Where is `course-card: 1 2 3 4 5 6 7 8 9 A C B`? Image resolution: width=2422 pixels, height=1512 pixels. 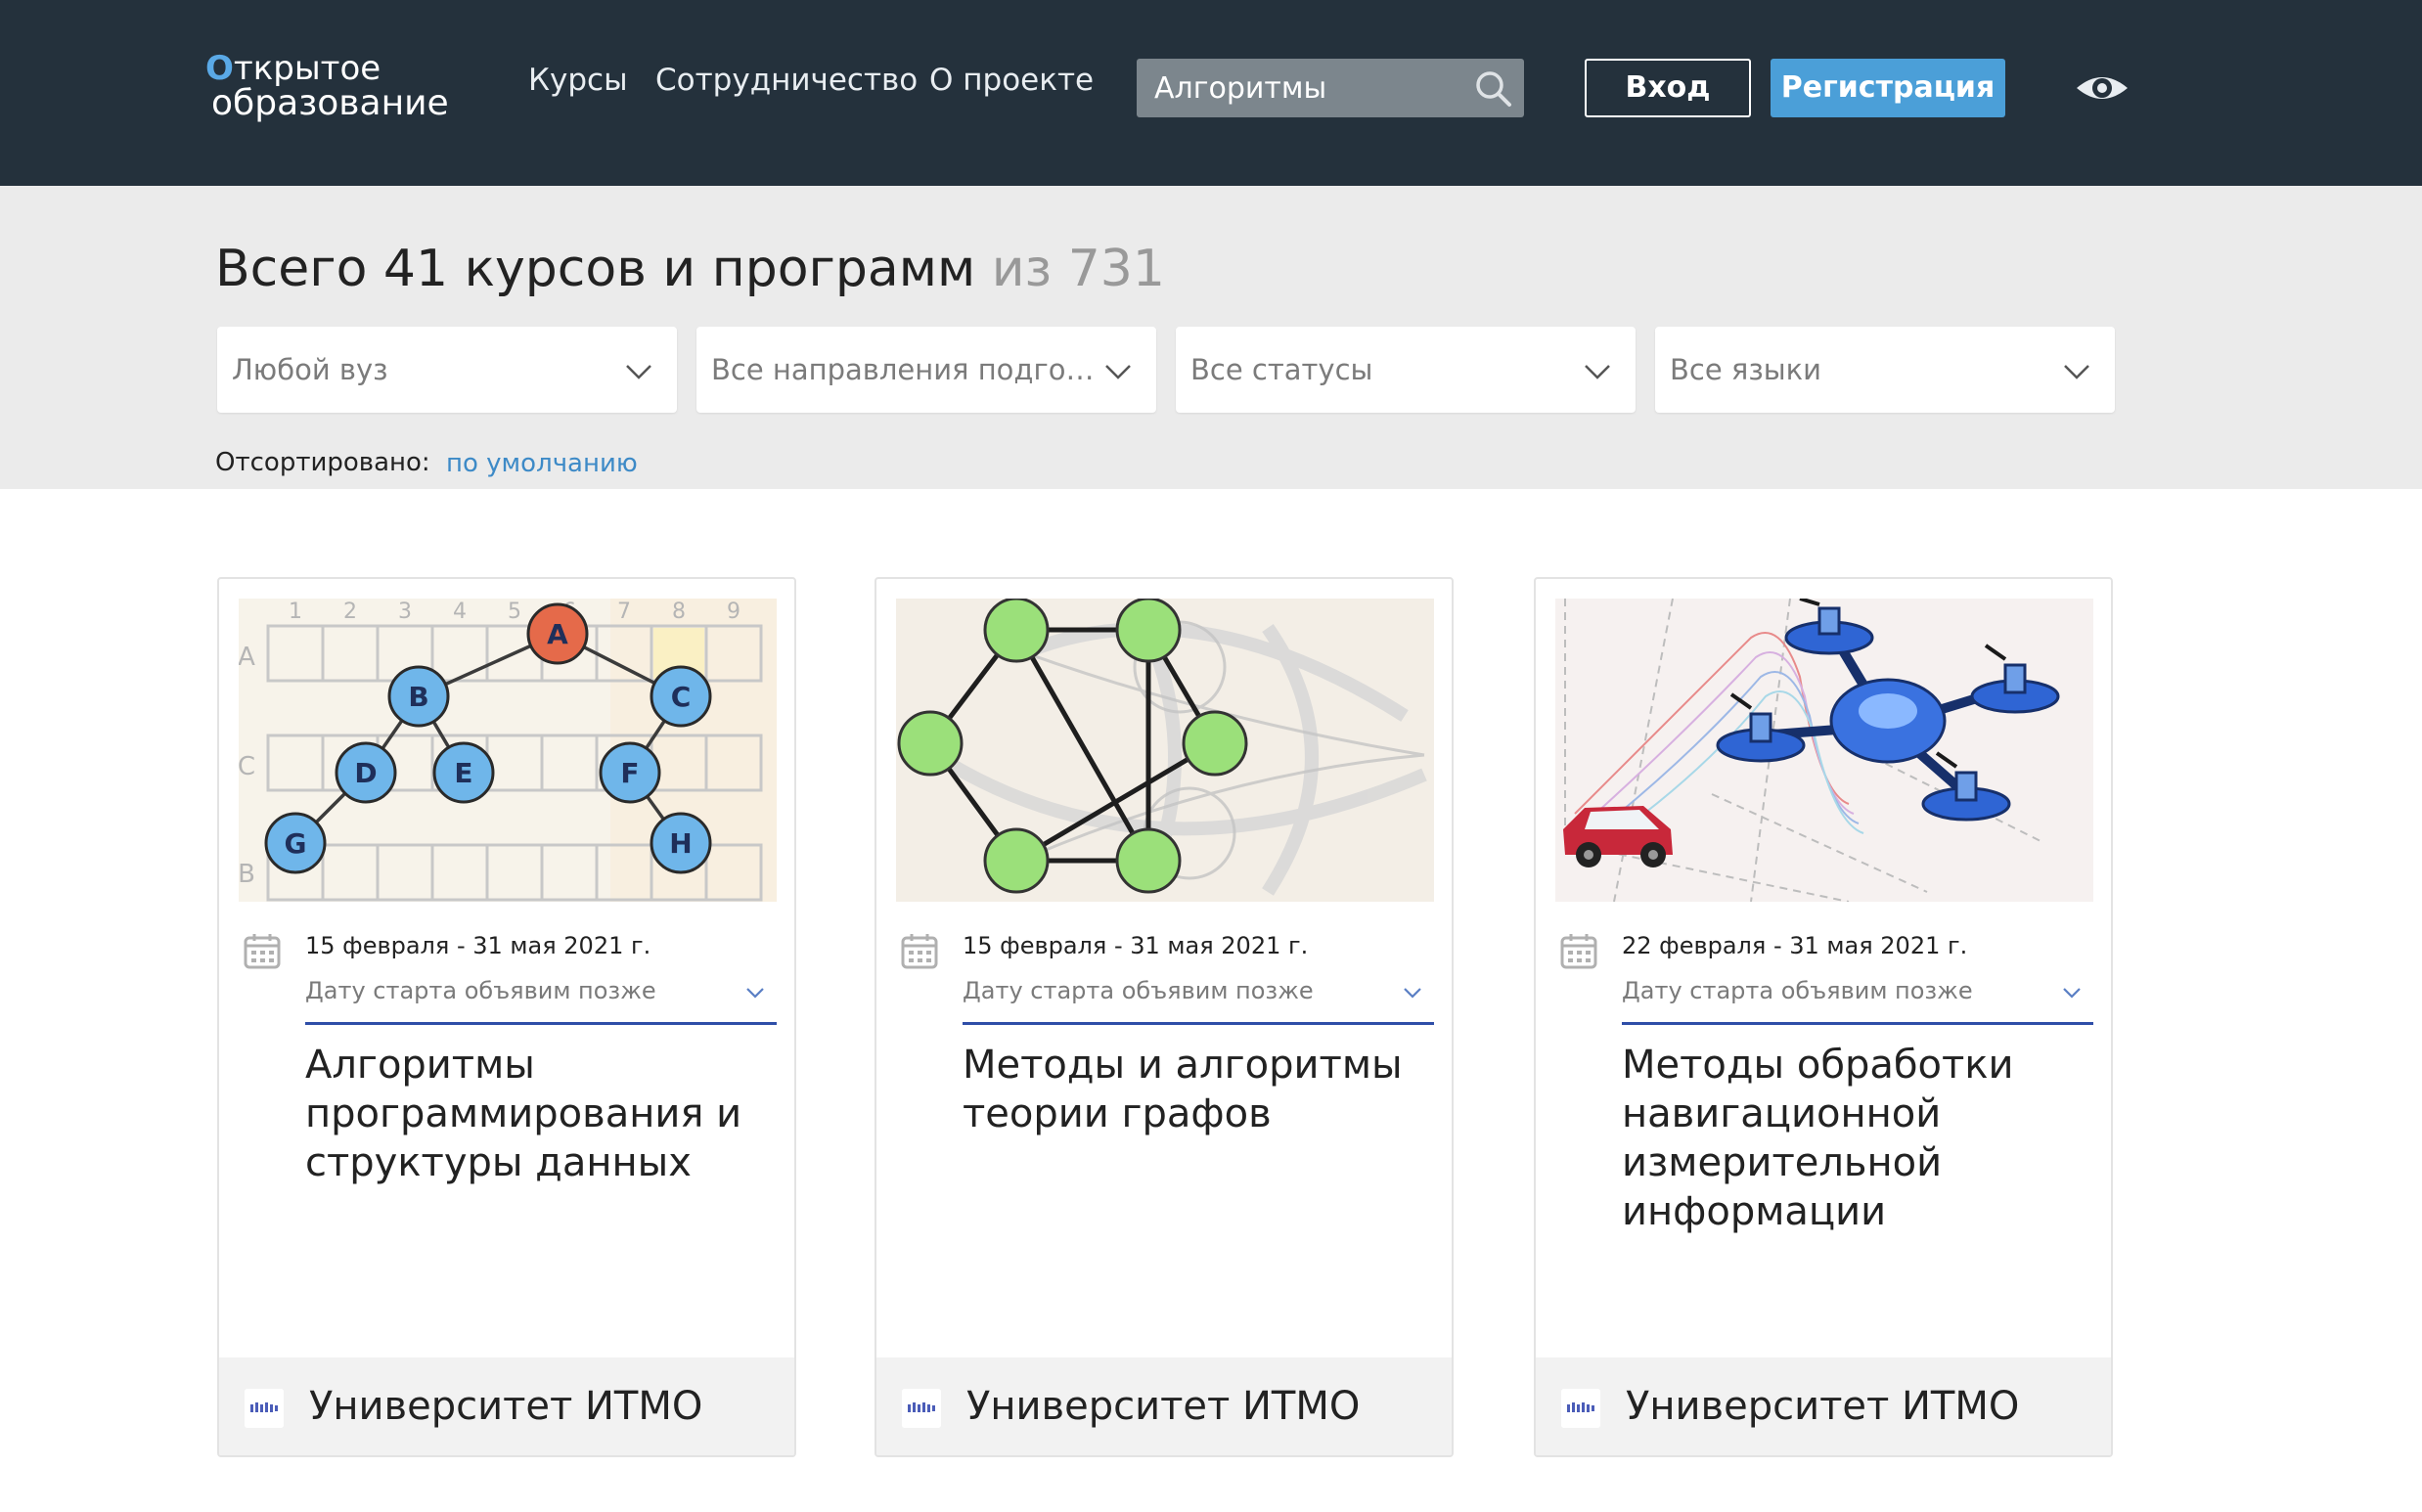 course-card: 1 2 3 4 5 6 7 8 9 A C B is located at coordinates (506, 1017).